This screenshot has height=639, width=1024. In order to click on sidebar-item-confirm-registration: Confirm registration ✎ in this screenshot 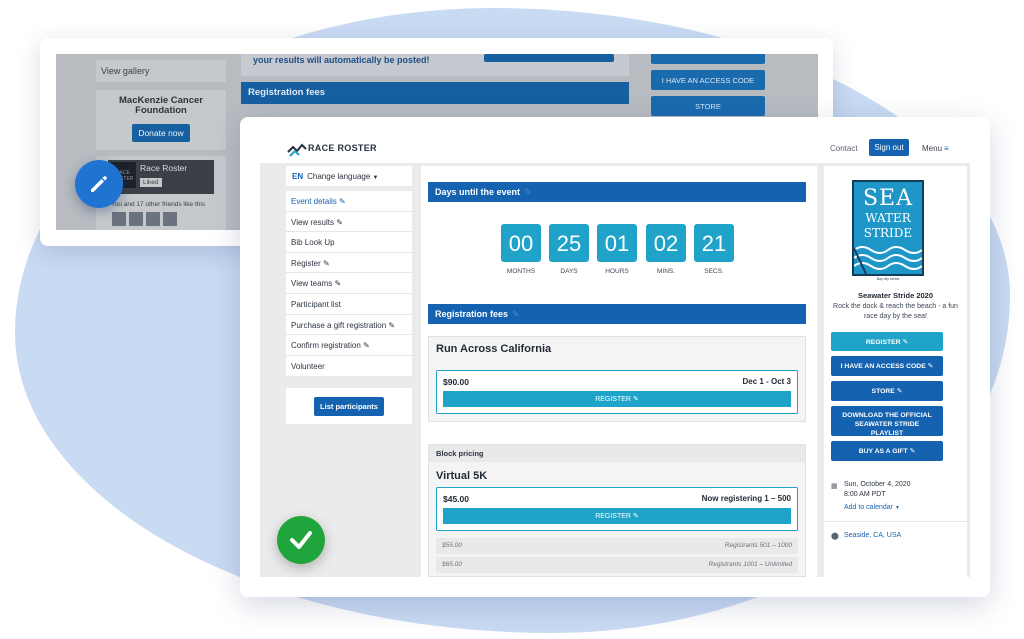, I will do `click(349, 345)`.